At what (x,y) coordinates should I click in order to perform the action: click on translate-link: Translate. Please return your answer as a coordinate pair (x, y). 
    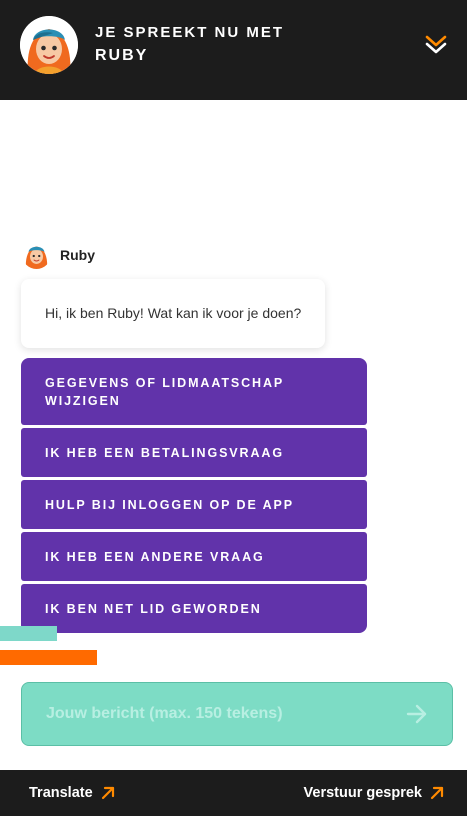
    Looking at the image, I should click on (72, 793).